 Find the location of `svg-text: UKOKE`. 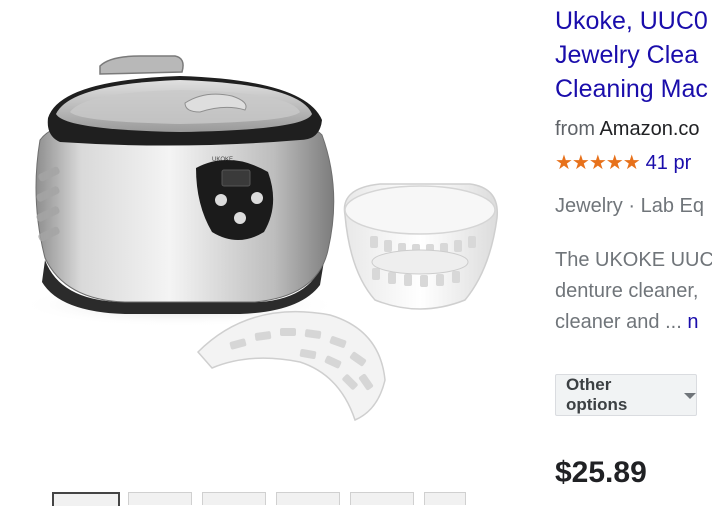

svg-text: UKOKE is located at coordinates (222, 160).